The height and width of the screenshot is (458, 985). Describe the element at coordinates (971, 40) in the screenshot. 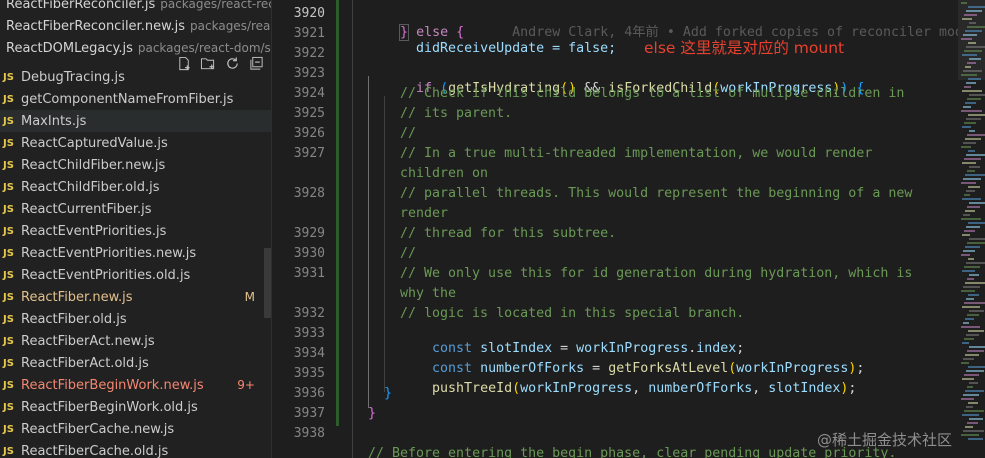

I see `minimap-slider` at that location.